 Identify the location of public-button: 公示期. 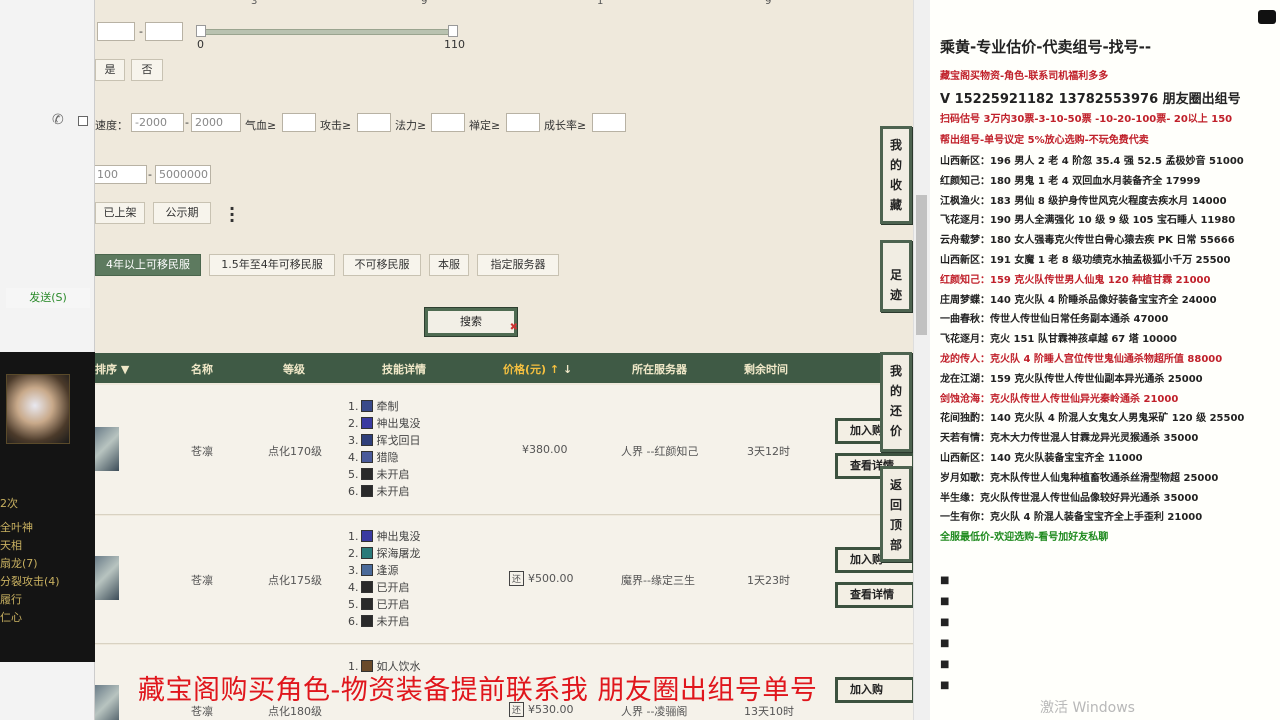
(182, 213).